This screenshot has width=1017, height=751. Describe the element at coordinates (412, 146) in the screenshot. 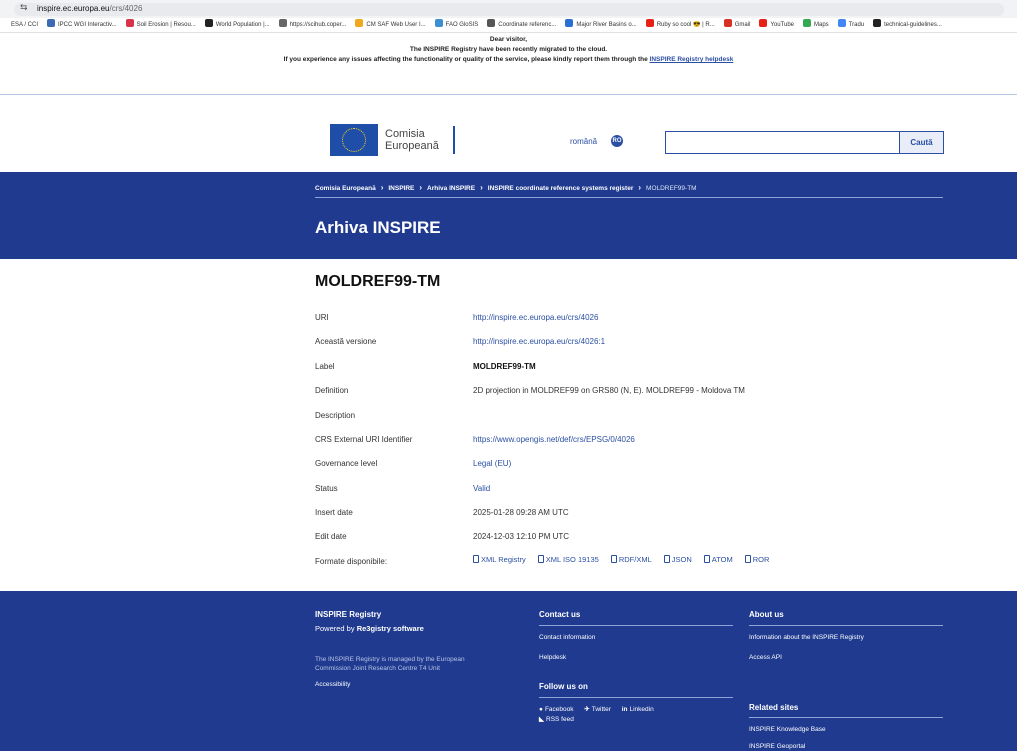

I see `logo-line-2: Europeană` at that location.